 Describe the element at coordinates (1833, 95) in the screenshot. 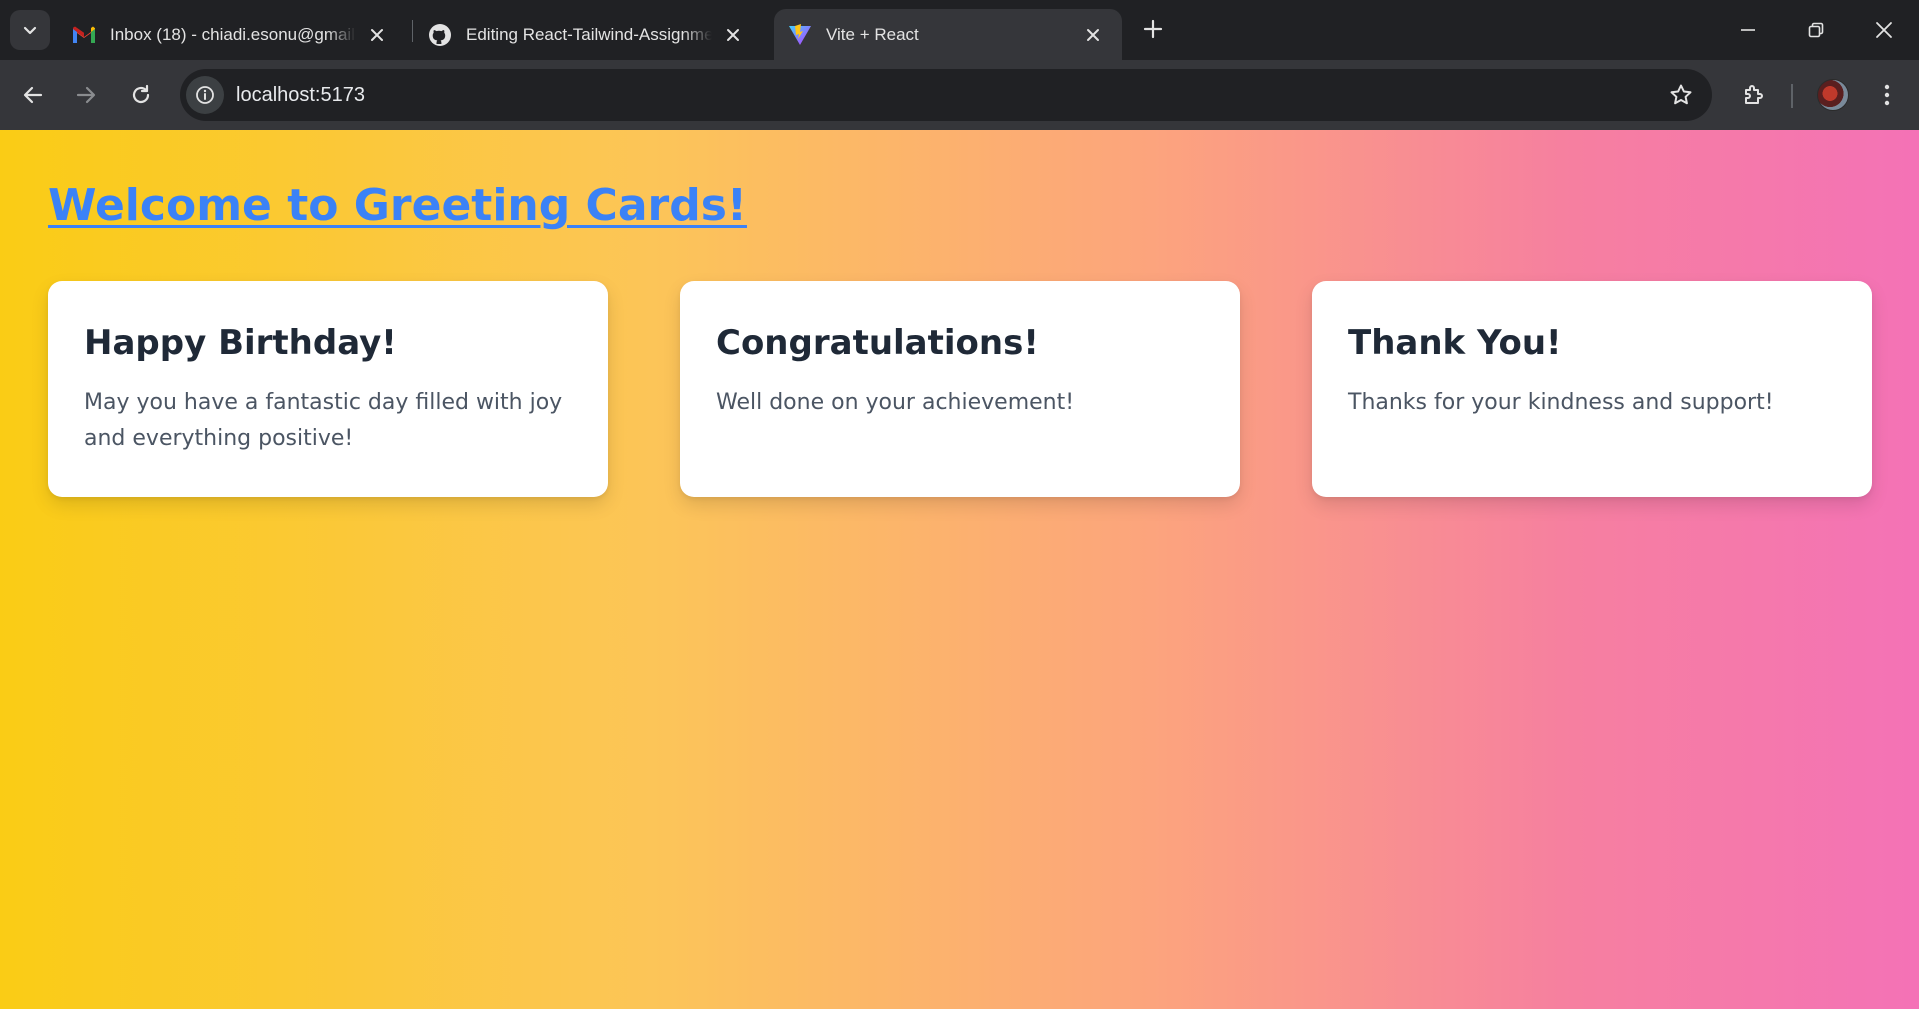

I see `profile-avatar` at that location.